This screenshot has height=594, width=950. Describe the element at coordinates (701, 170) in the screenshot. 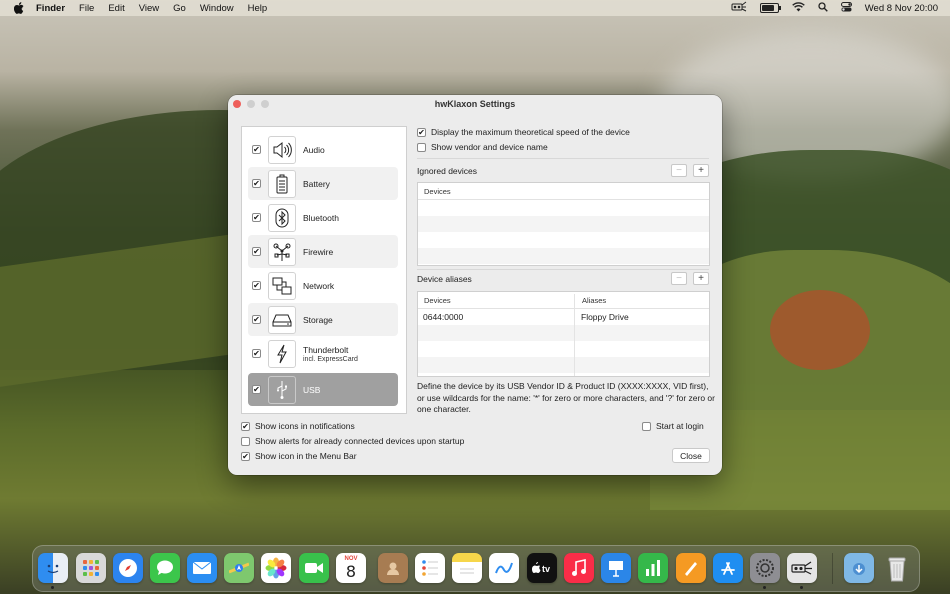

I see `add-ignored-button: +` at that location.